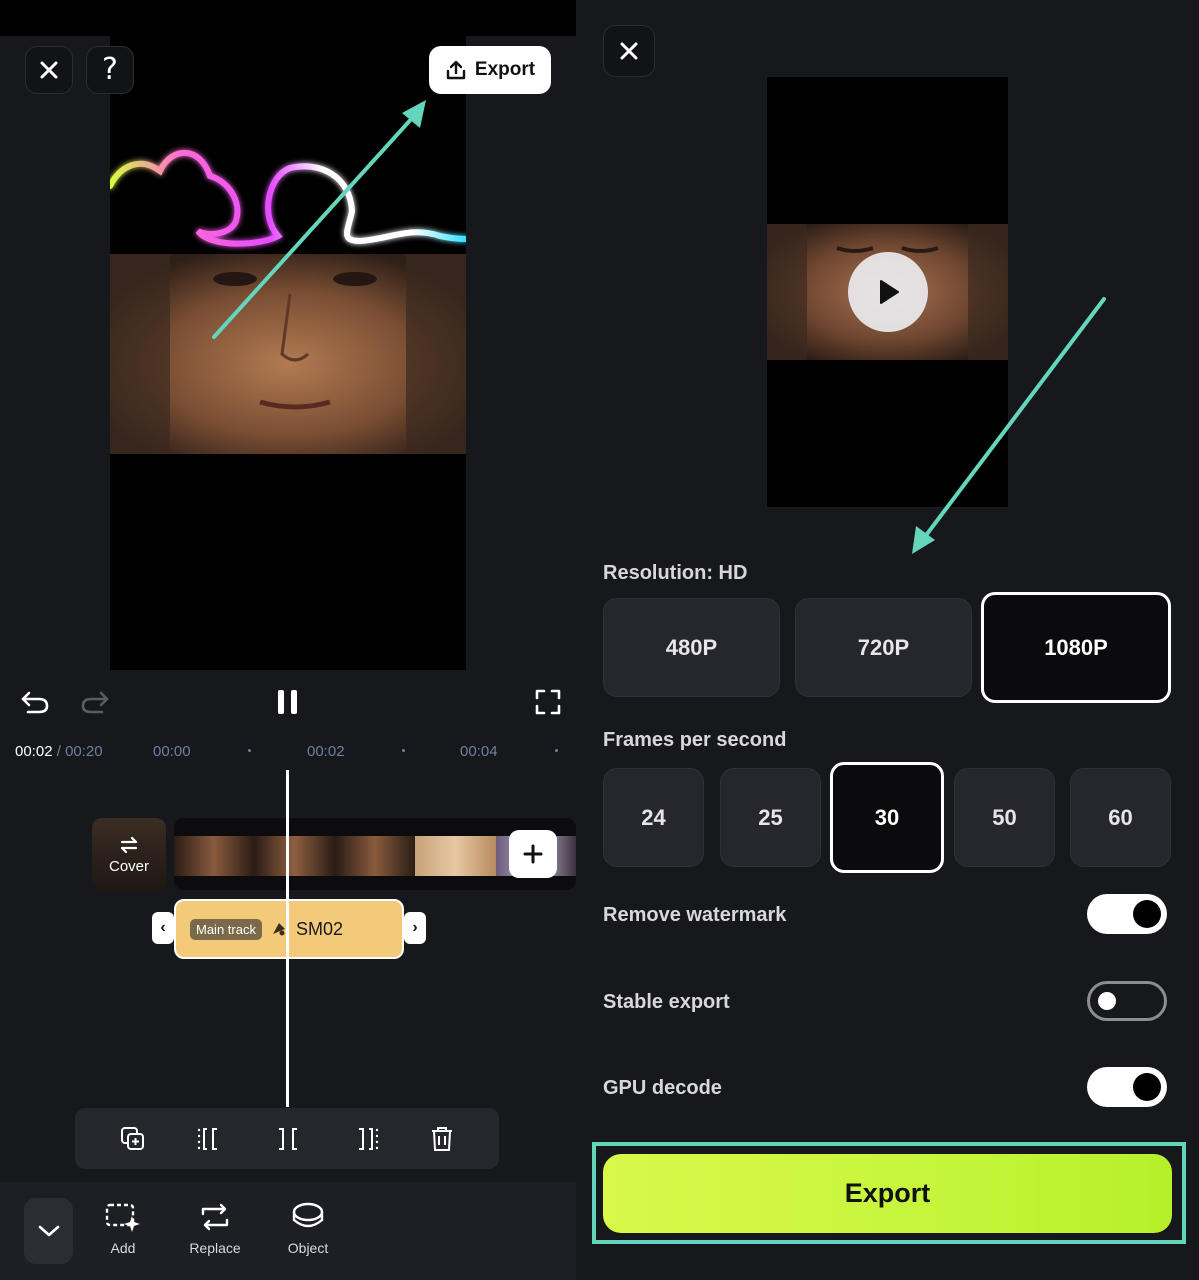 The height and width of the screenshot is (1280, 1199). I want to click on resolution-label: Resolution: HD, so click(675, 573).